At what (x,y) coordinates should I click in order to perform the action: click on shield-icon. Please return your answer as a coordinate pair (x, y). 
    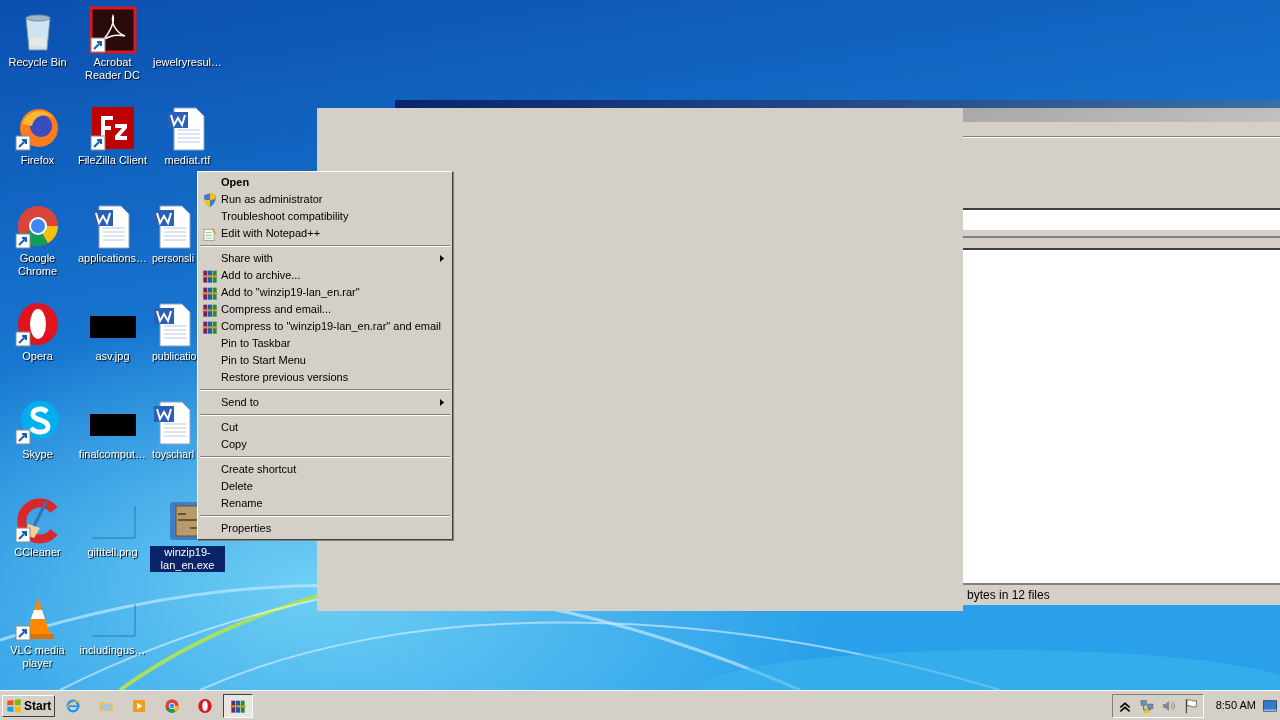
    Looking at the image, I should click on (210, 199).